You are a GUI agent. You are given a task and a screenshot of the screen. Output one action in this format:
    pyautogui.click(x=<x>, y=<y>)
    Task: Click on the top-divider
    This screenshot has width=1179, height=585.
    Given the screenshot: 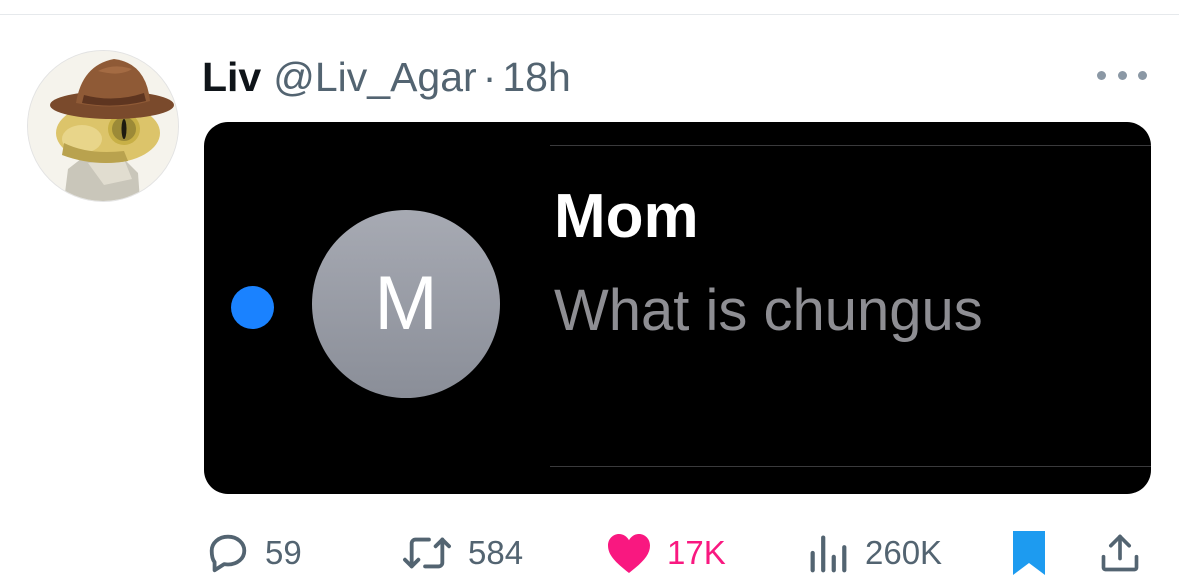 What is the action you would take?
    pyautogui.click(x=589, y=14)
    